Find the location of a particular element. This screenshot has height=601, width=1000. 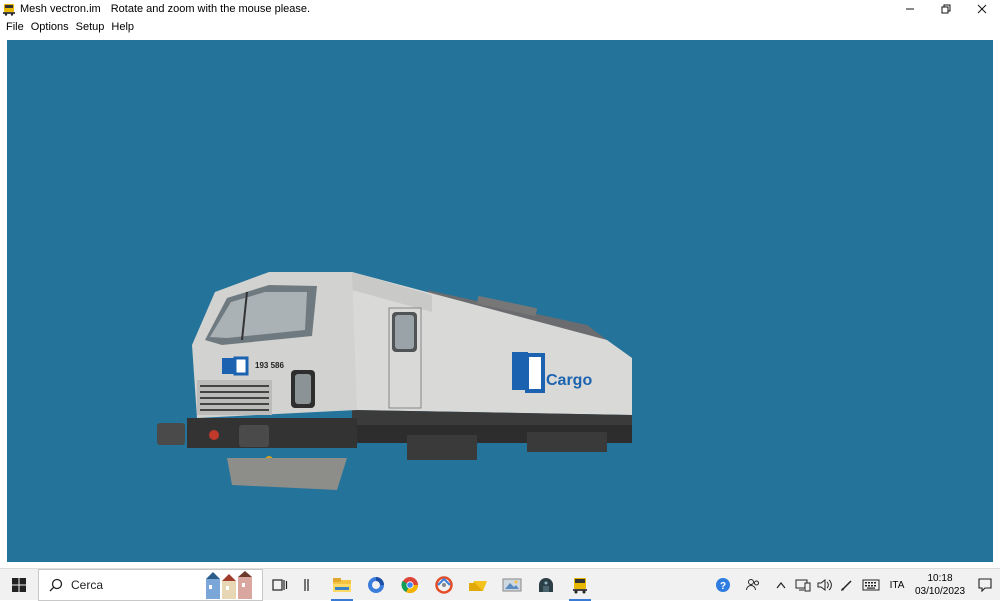

clock-time: 10:18 is located at coordinates (940, 578).